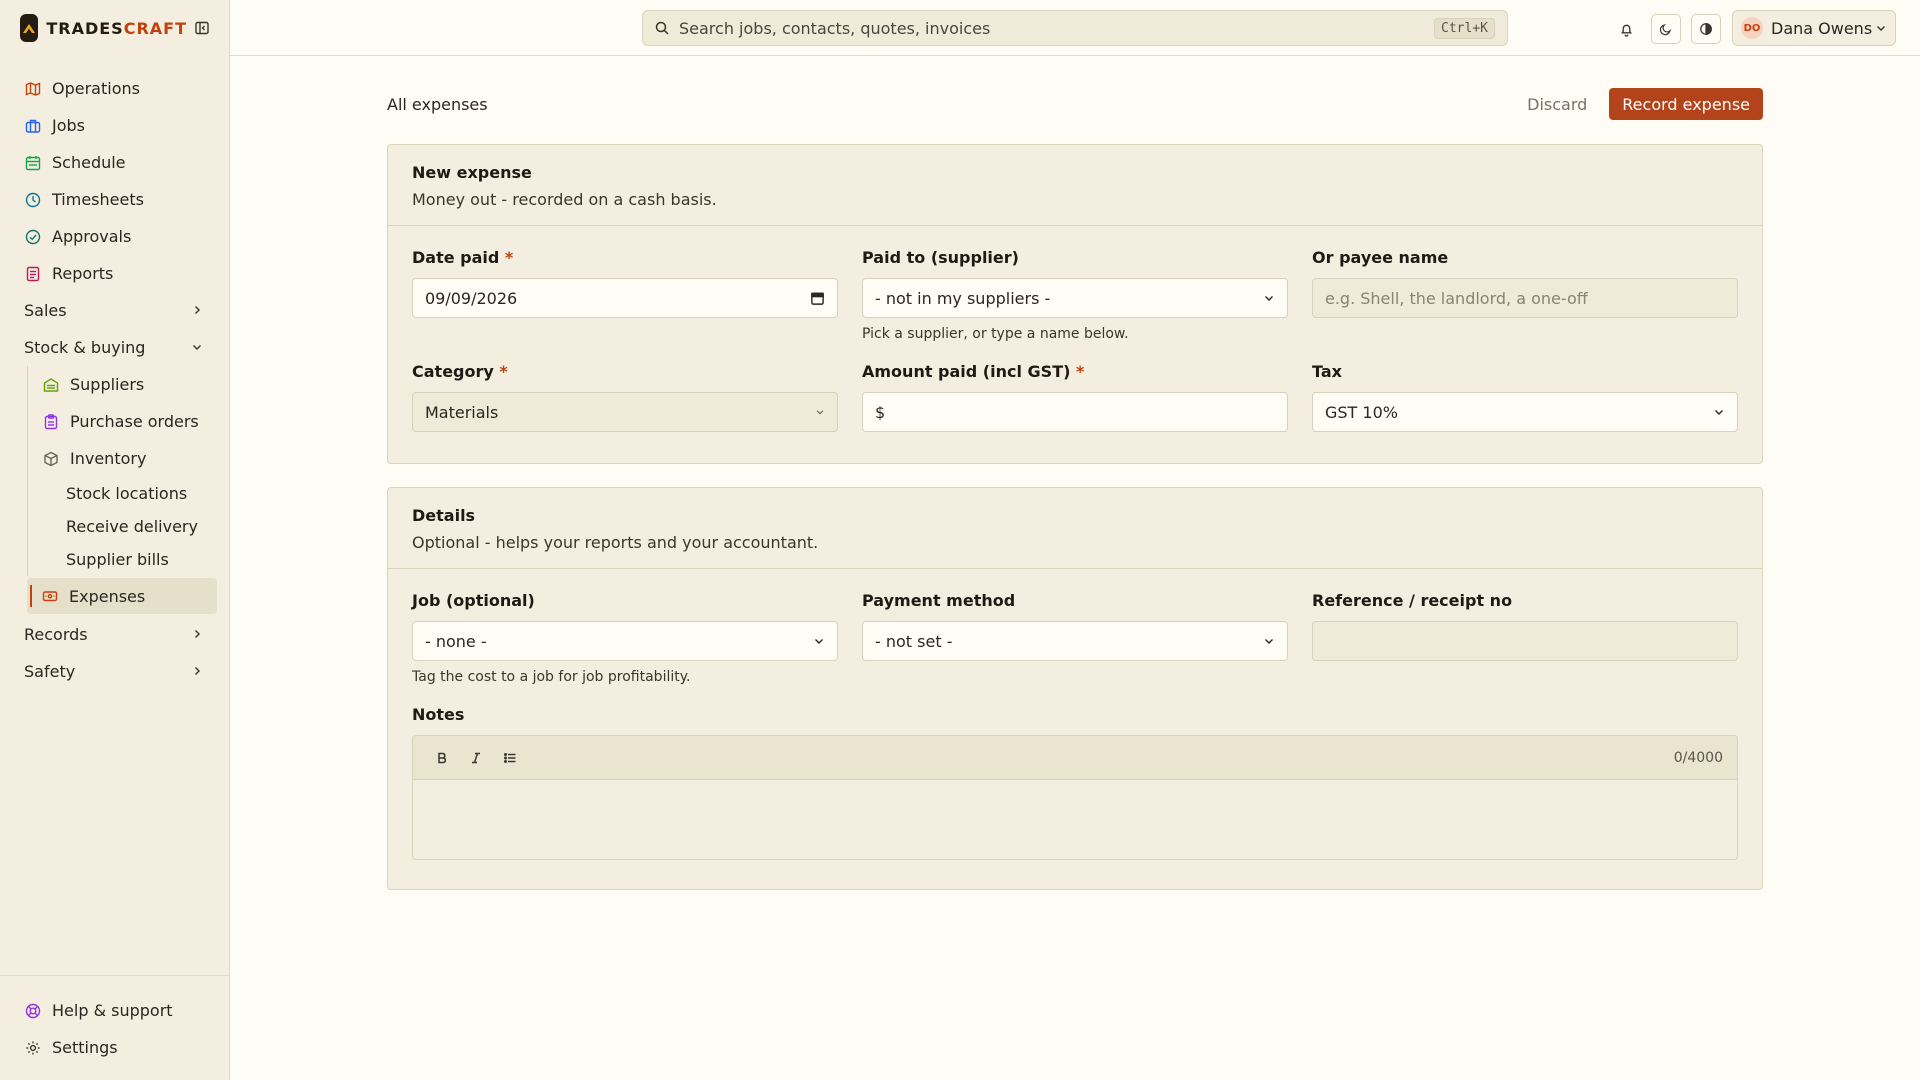  Describe the element at coordinates (1706, 29) in the screenshot. I see `contrast-icon` at that location.